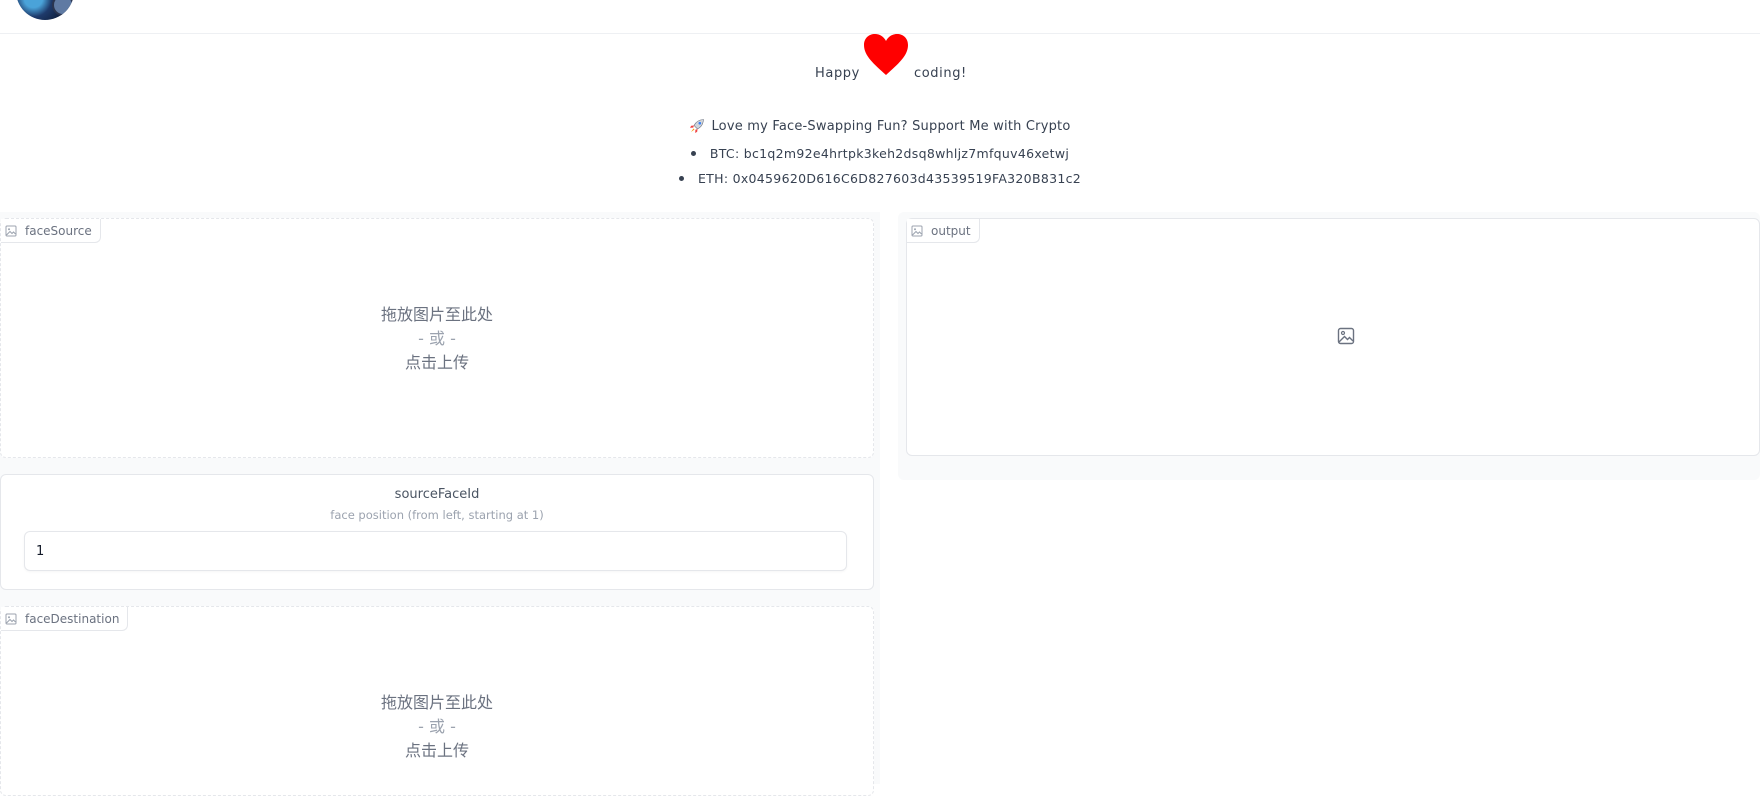  Describe the element at coordinates (437, 494) in the screenshot. I see `source-face-id-label: sourceFaceId` at that location.